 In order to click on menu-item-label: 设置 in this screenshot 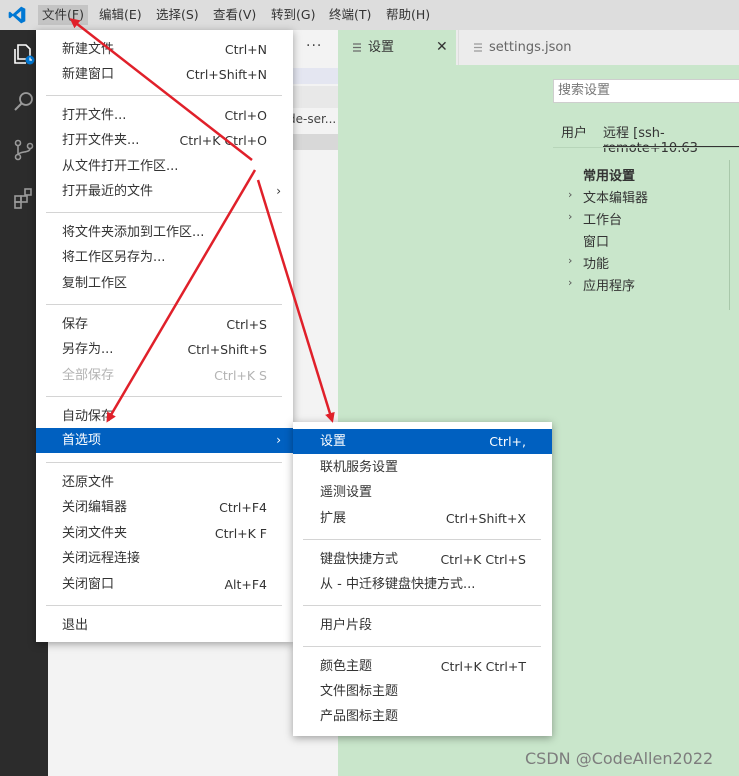, I will do `click(333, 441)`.